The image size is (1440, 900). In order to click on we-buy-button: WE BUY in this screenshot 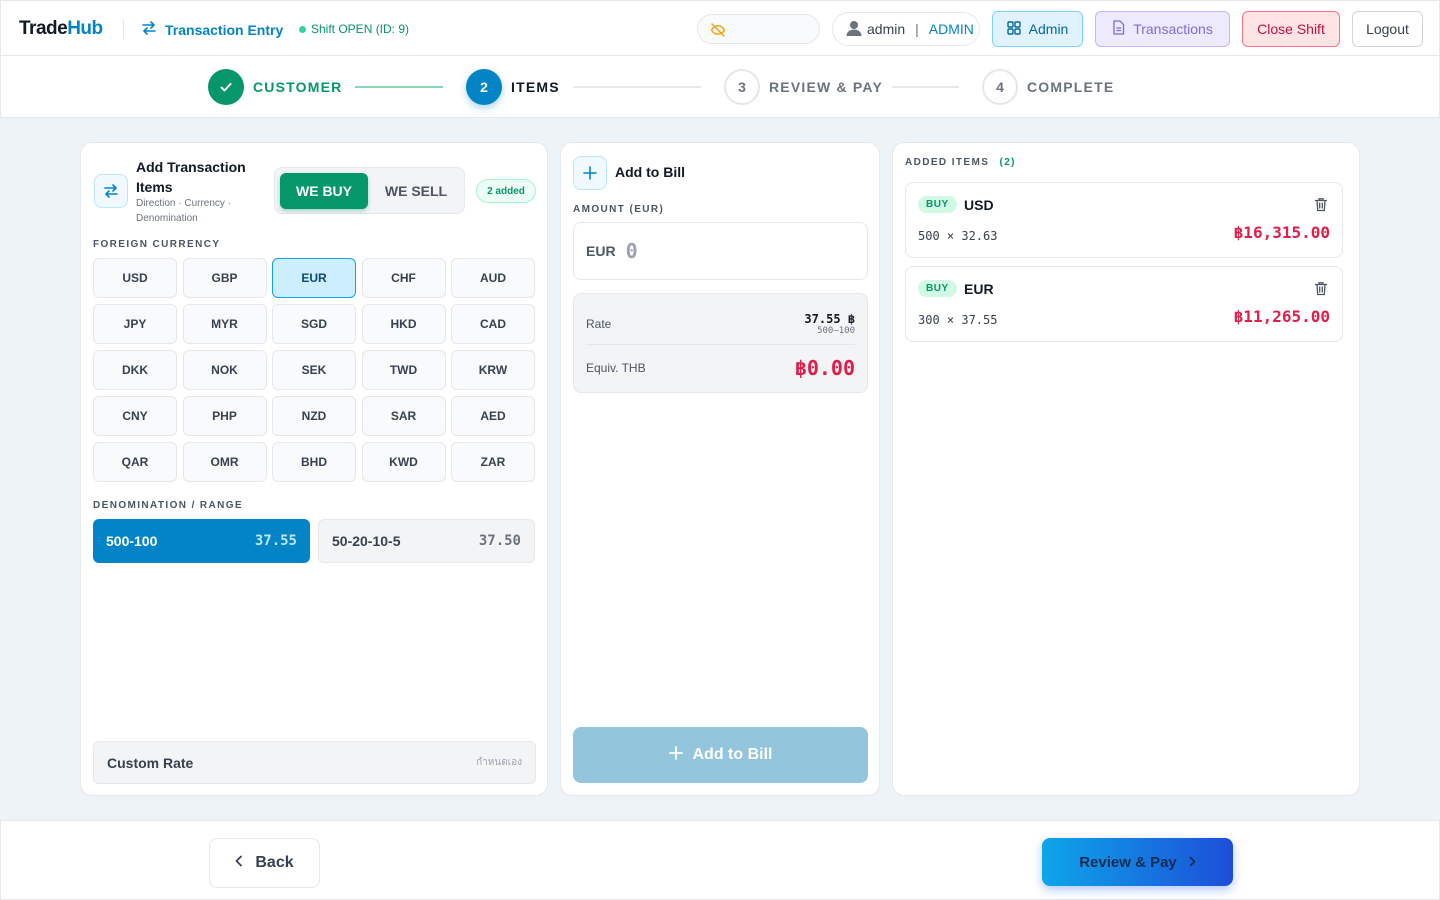, I will do `click(324, 191)`.